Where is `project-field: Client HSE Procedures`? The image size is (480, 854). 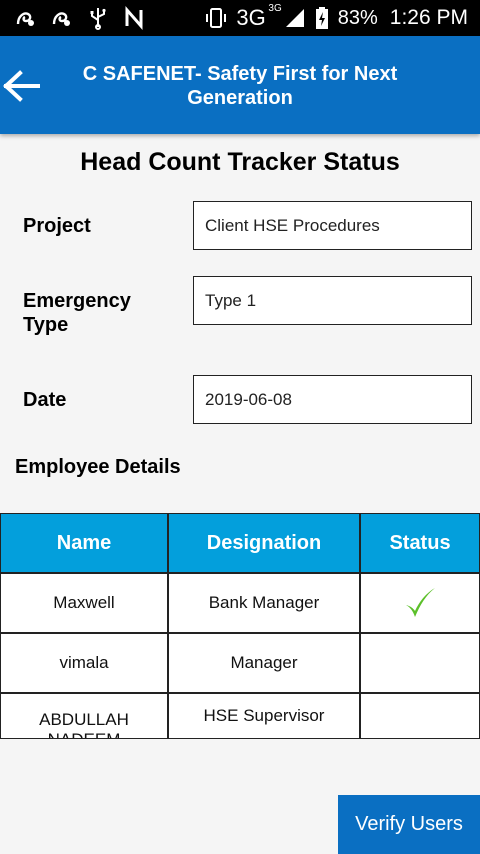
project-field: Client HSE Procedures is located at coordinates (332, 225).